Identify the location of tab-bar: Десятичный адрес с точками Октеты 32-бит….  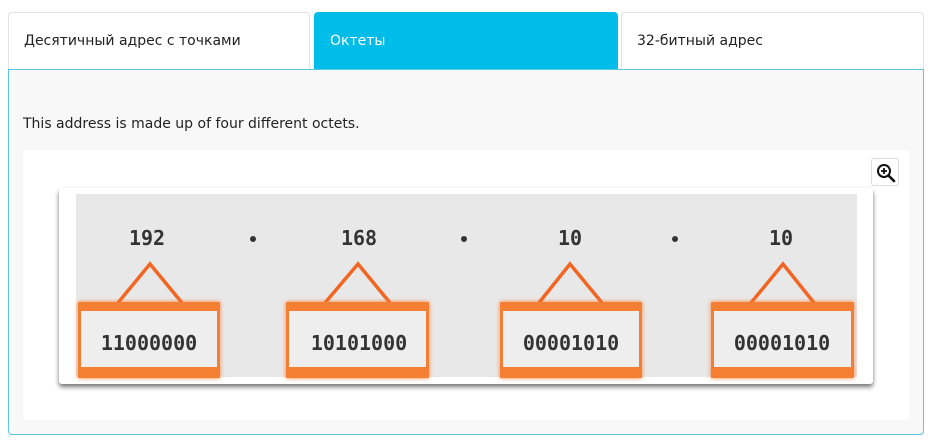
(466, 41).